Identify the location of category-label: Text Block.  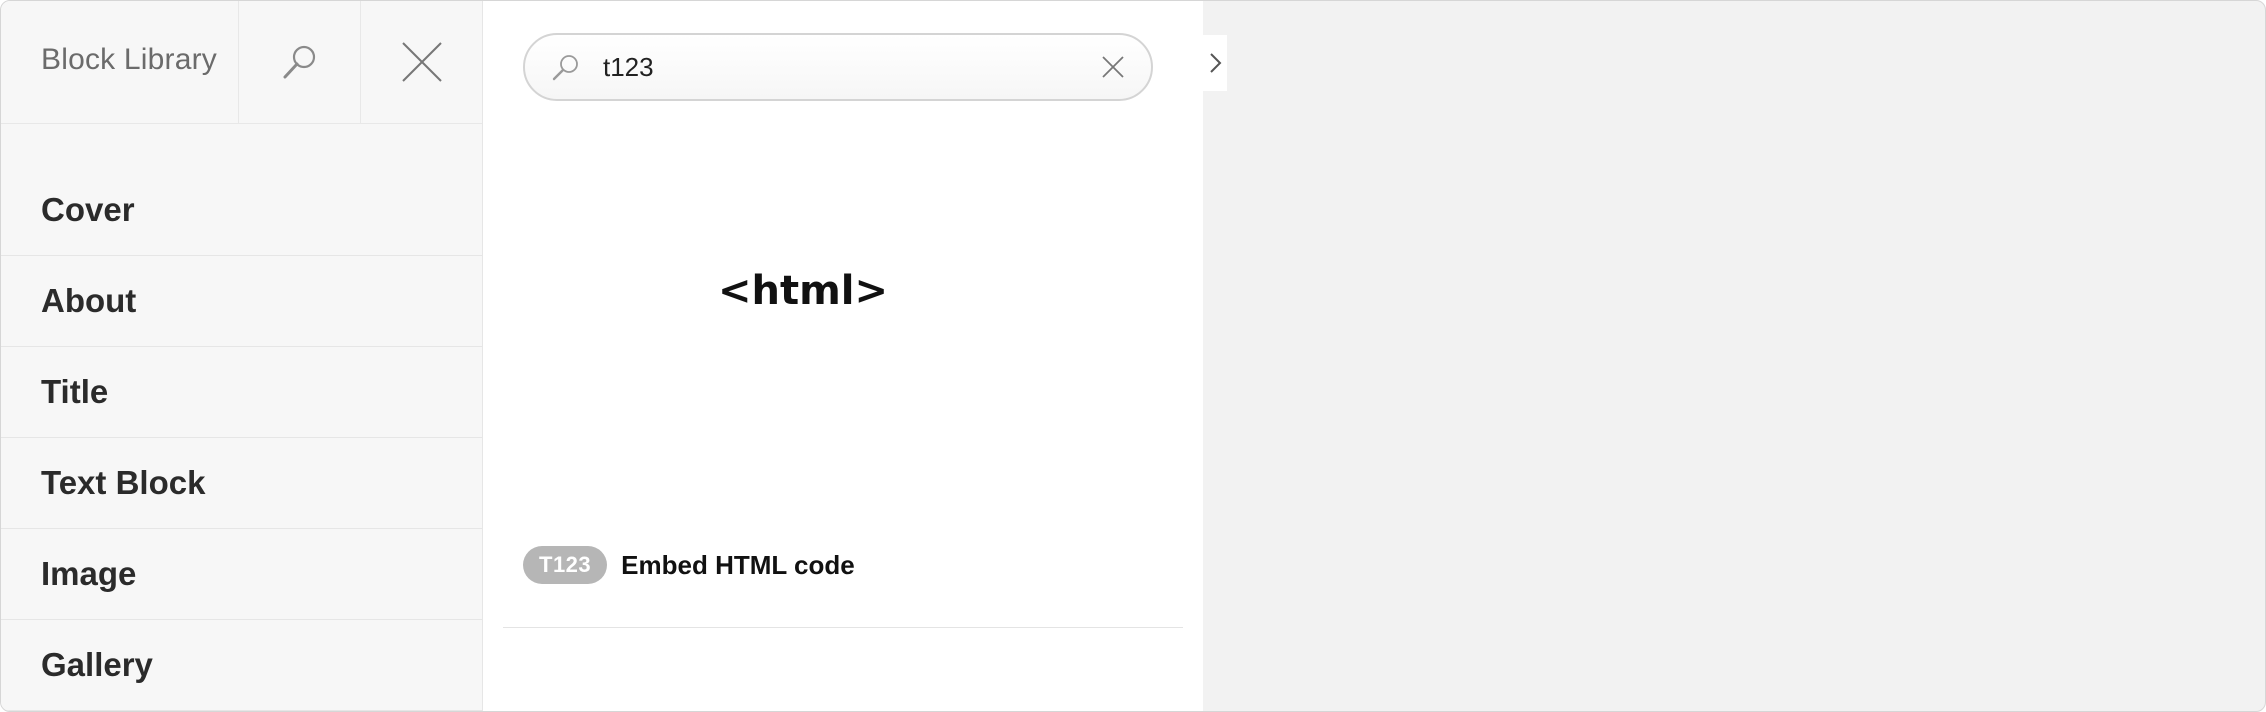
(123, 482).